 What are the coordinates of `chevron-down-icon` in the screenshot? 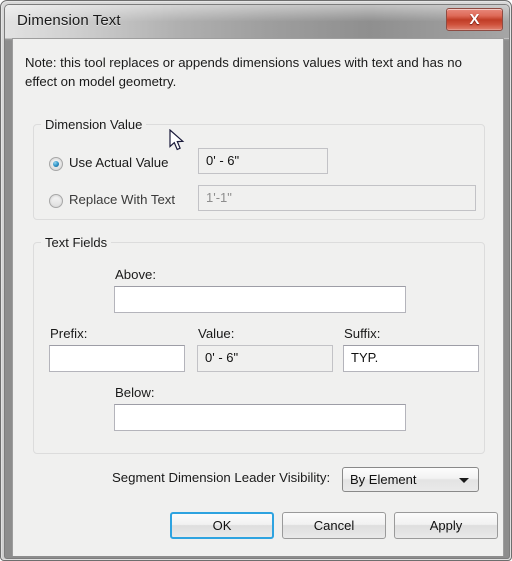 It's located at (464, 480).